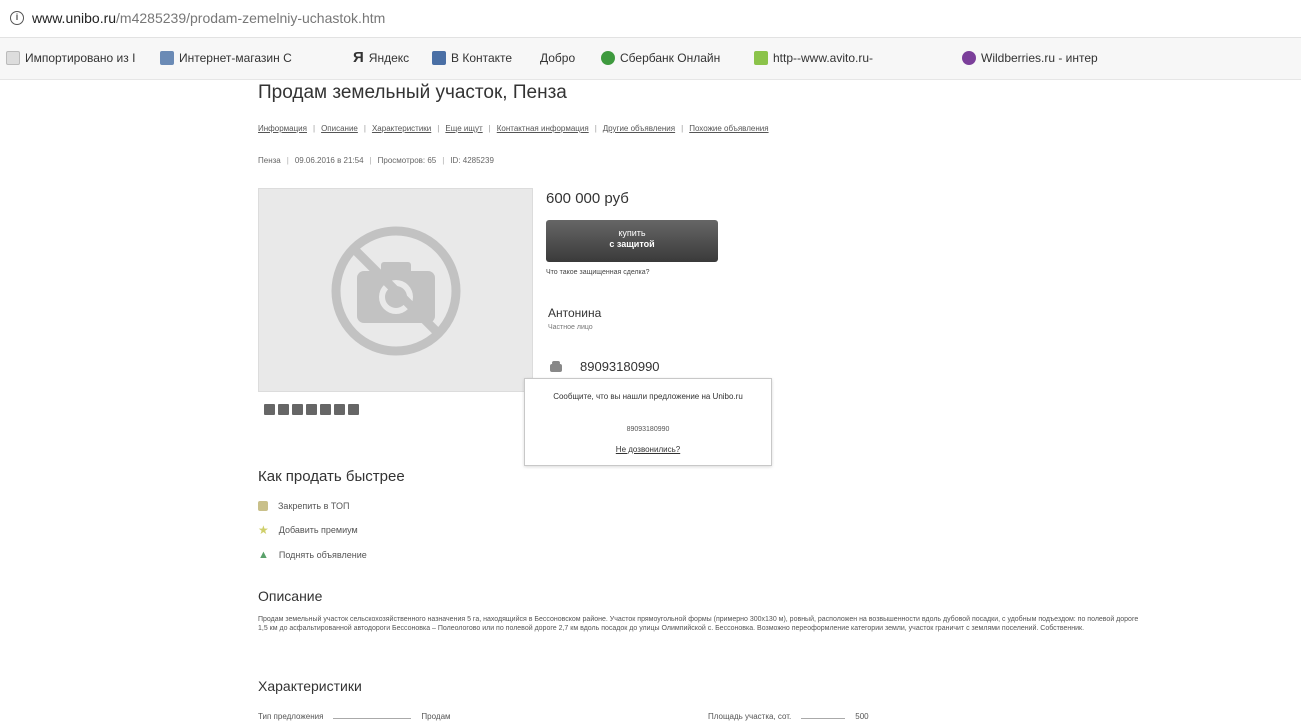 The width and height of the screenshot is (1301, 724). Describe the element at coordinates (608, 58) in the screenshot. I see `sberbank-icon` at that location.